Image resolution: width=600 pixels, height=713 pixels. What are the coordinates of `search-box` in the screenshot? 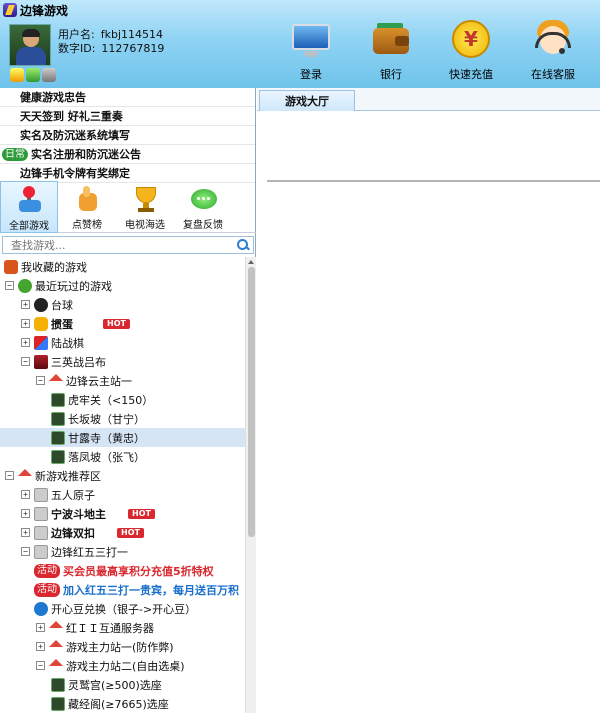 It's located at (128, 245).